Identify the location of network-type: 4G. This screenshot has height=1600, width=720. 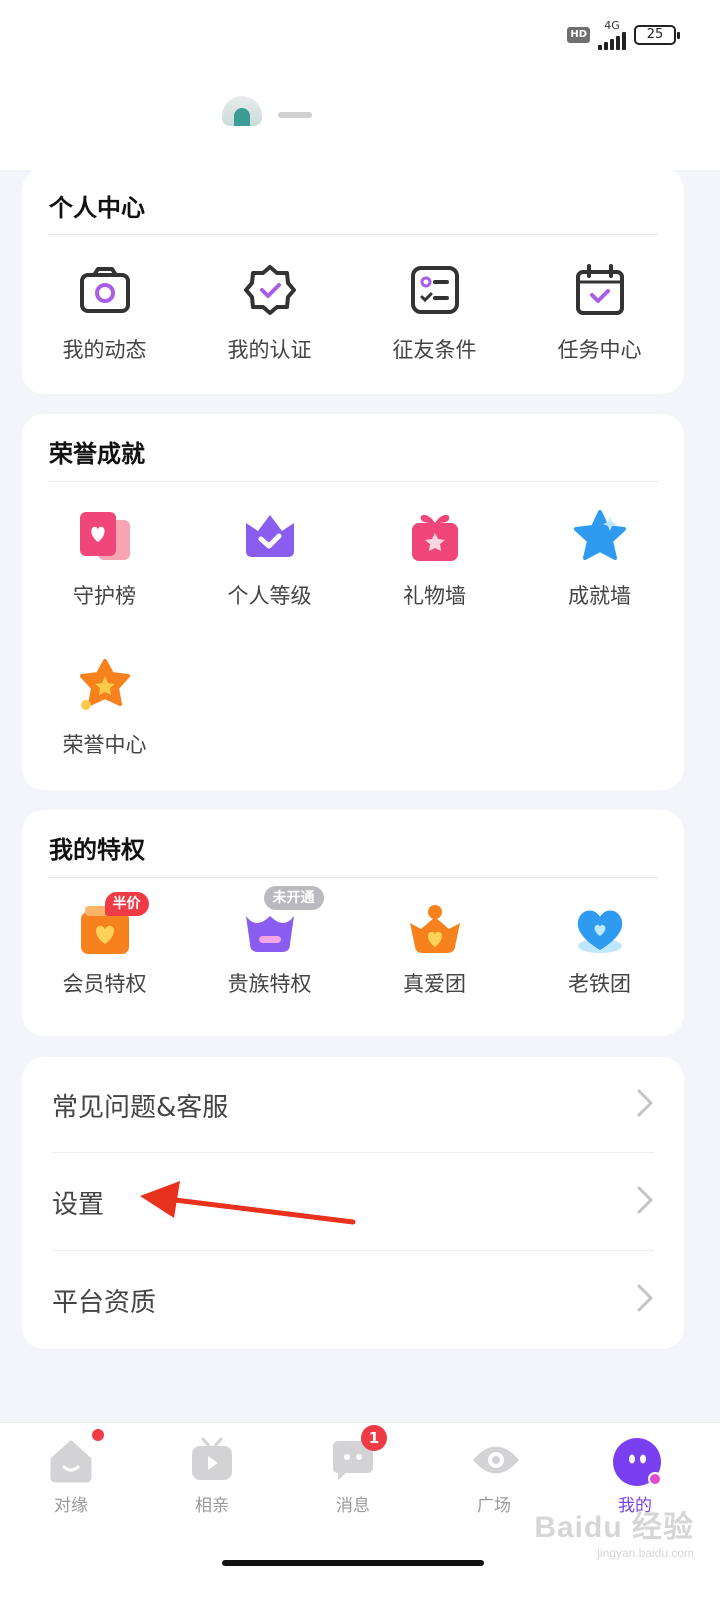
(612, 25).